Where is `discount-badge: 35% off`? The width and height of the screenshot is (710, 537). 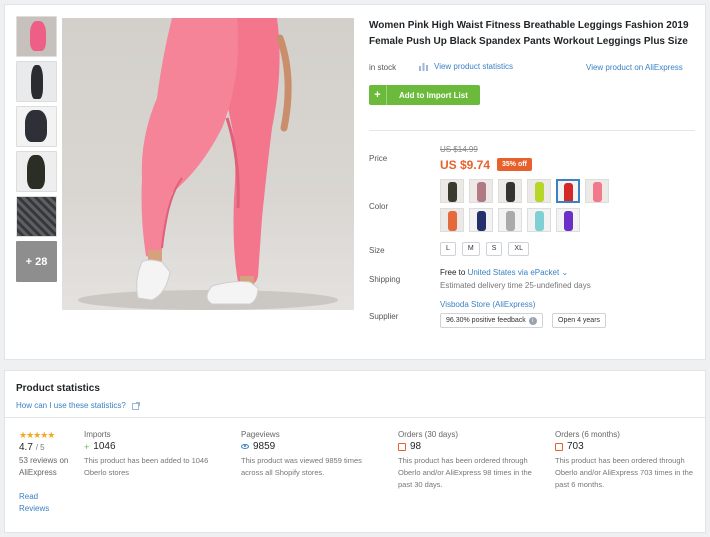
discount-badge: 35% off is located at coordinates (514, 164).